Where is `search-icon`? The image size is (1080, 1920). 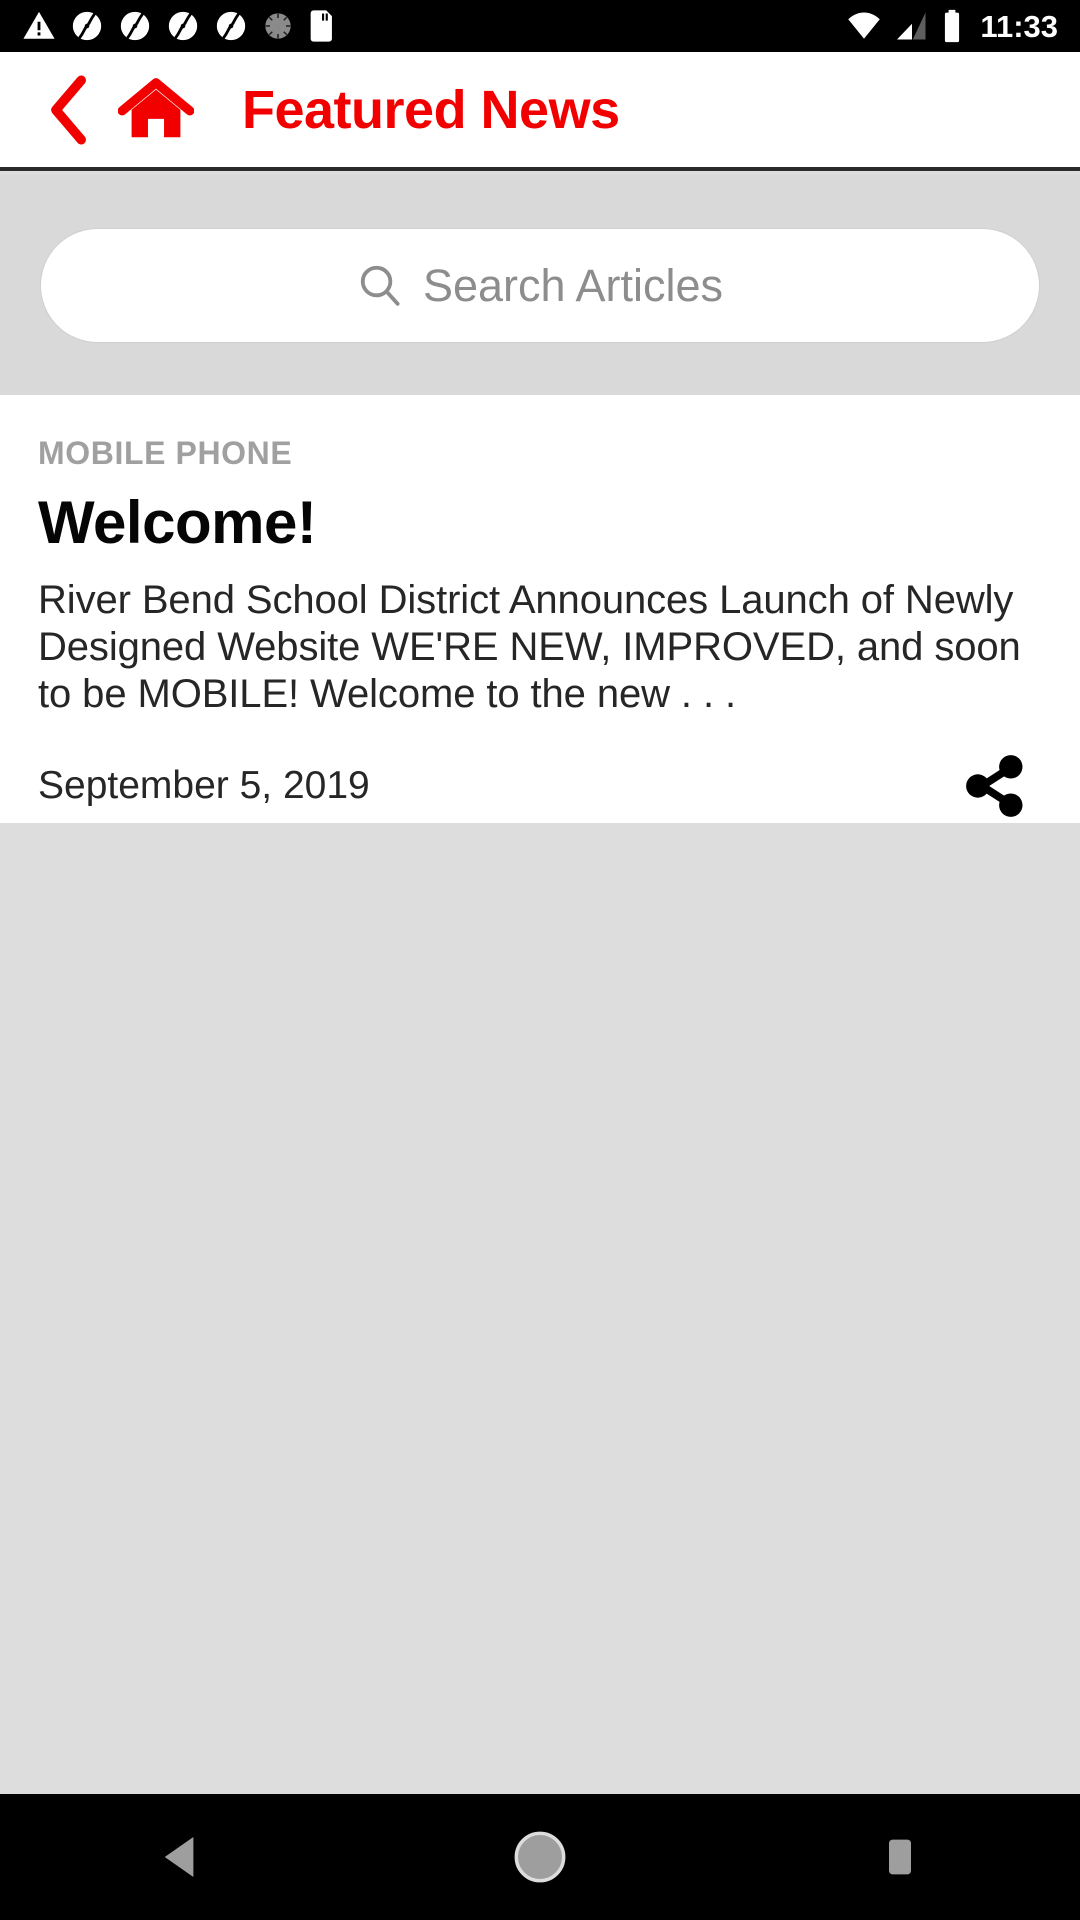 search-icon is located at coordinates (380, 285).